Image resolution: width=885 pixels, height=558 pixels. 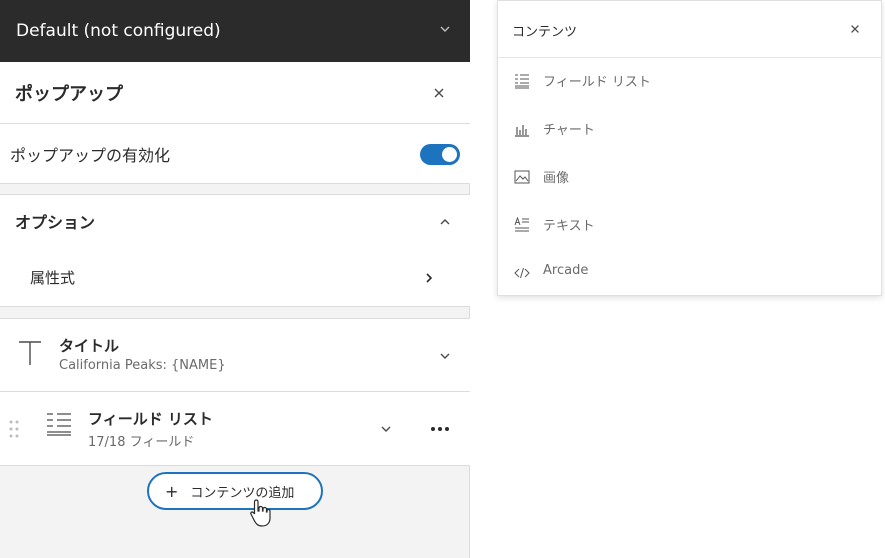 I want to click on menu-item-chart: チャート, so click(x=690, y=128).